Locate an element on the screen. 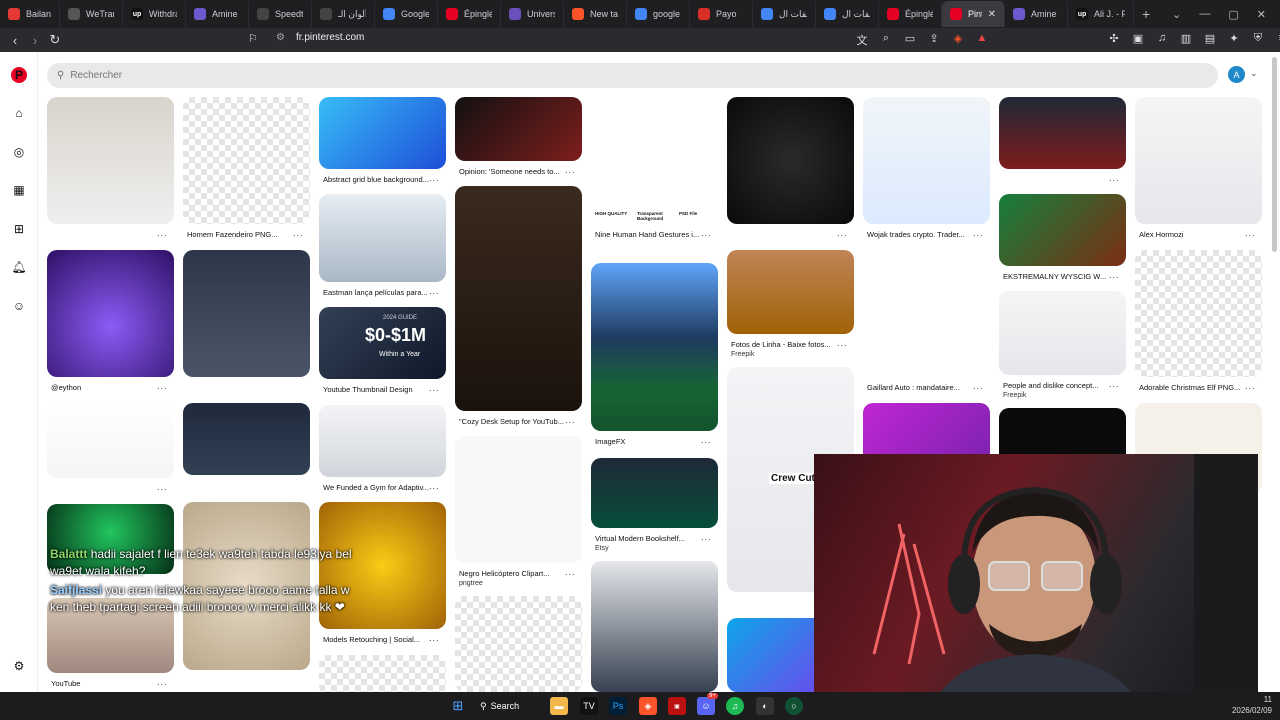 The width and height of the screenshot is (1280, 720). explore-icon: ◎ is located at coordinates (19, 152).